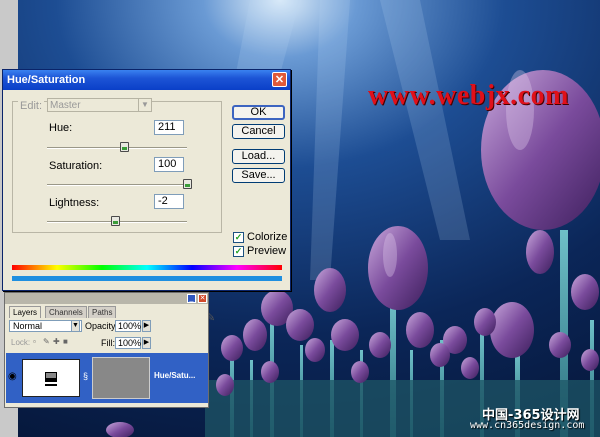  What do you see at coordinates (267, 251) in the screenshot?
I see `preview-label: Preview` at bounding box center [267, 251].